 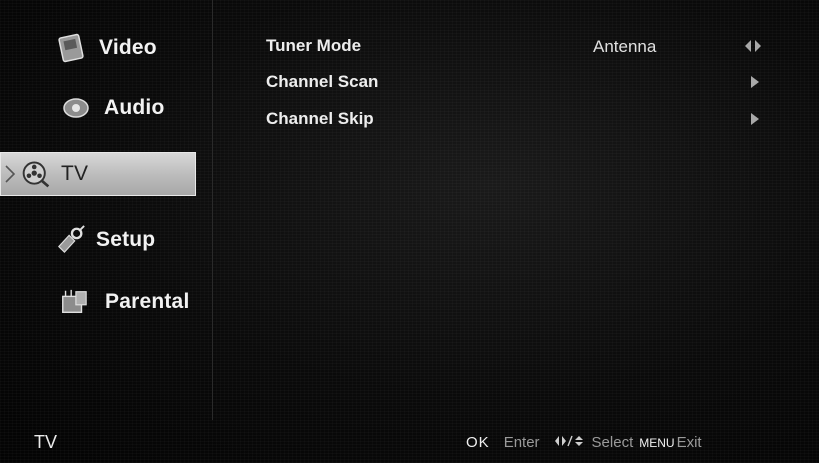 What do you see at coordinates (689, 442) in the screenshot?
I see `menu-action-label: Exit` at bounding box center [689, 442].